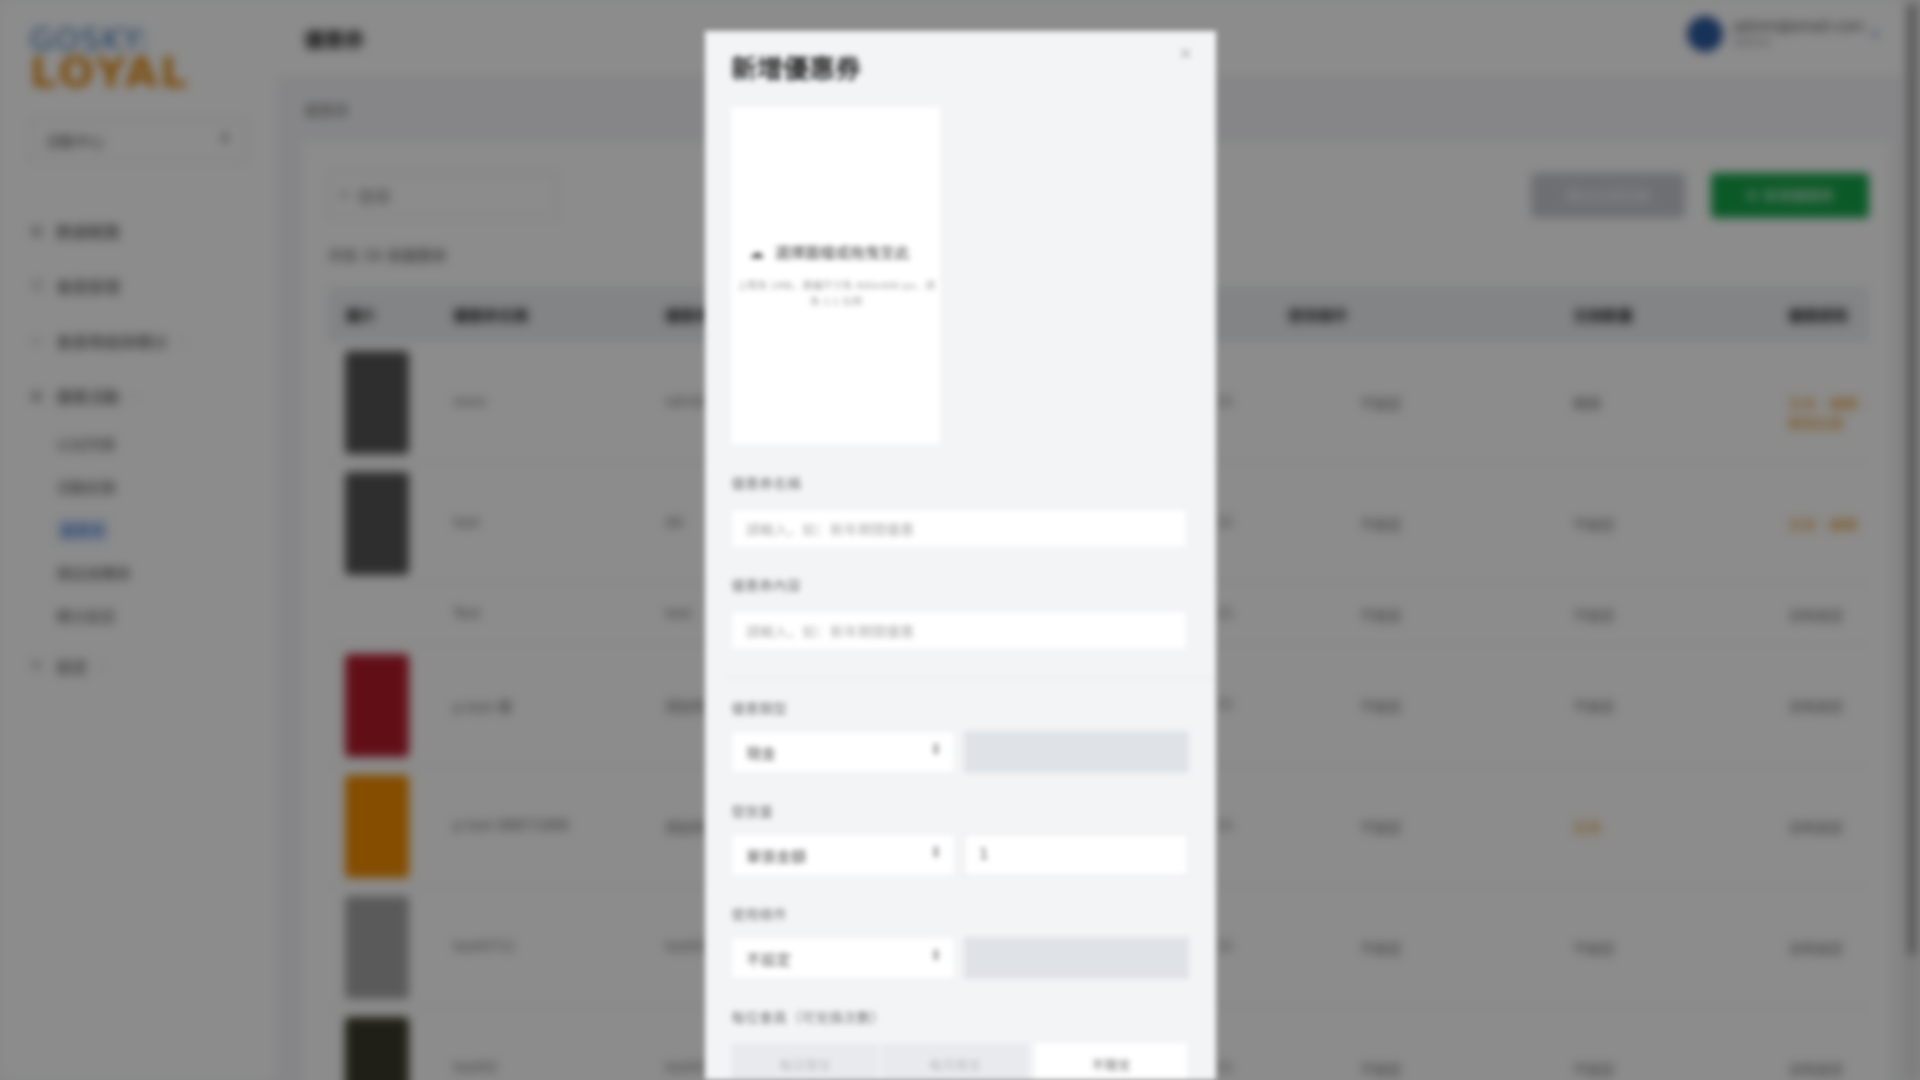 The image size is (1920, 1080). Describe the element at coordinates (805, 1061) in the screenshot. I see `segment-daily-limit: 每日限兌` at that location.